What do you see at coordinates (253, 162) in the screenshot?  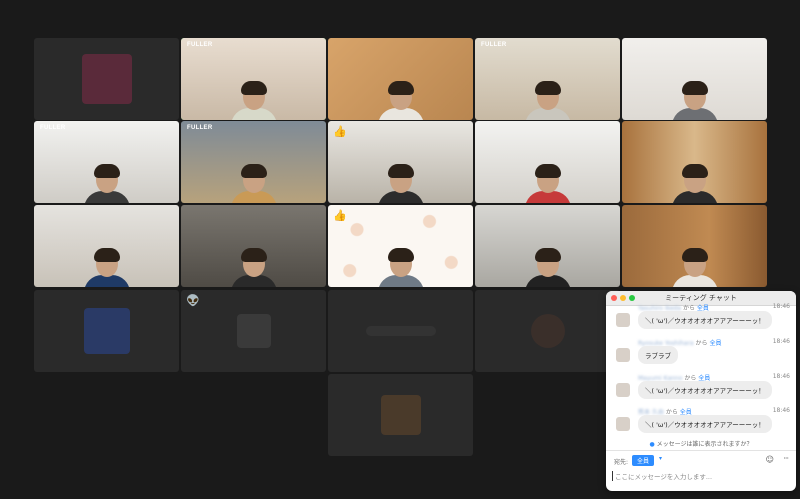 I see `participant-tile-7: FULLER` at bounding box center [253, 162].